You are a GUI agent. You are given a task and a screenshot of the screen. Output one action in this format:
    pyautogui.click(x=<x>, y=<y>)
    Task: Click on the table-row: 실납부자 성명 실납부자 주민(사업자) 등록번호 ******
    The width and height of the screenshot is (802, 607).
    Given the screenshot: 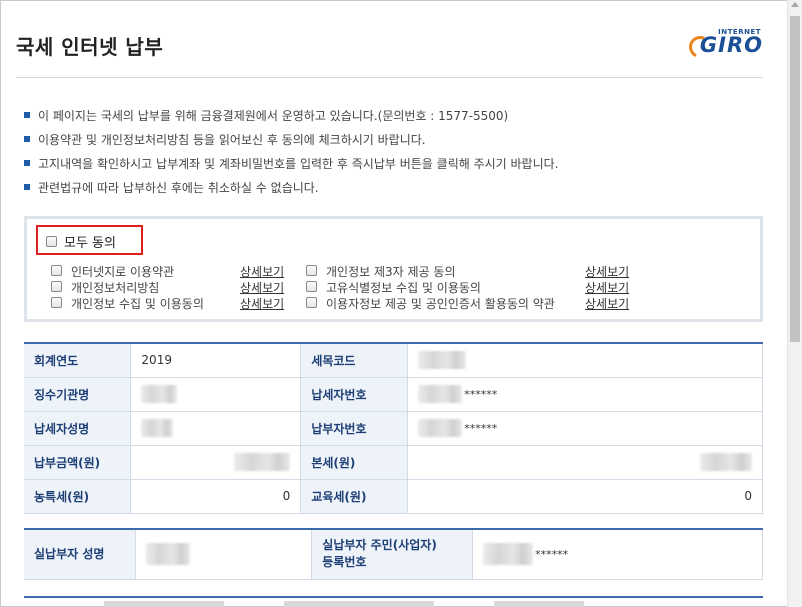 What is the action you would take?
    pyautogui.click(x=393, y=554)
    